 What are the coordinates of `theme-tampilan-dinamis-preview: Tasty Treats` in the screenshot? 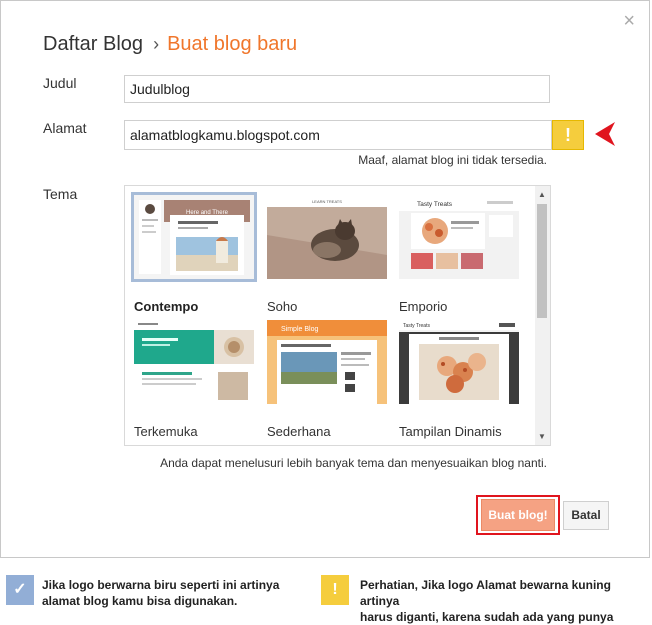 It's located at (459, 362).